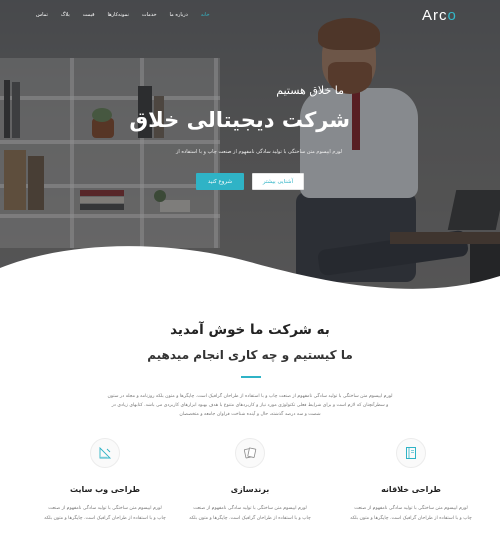 The image size is (500, 540). I want to click on nav-link-services: خدمات, so click(149, 15).